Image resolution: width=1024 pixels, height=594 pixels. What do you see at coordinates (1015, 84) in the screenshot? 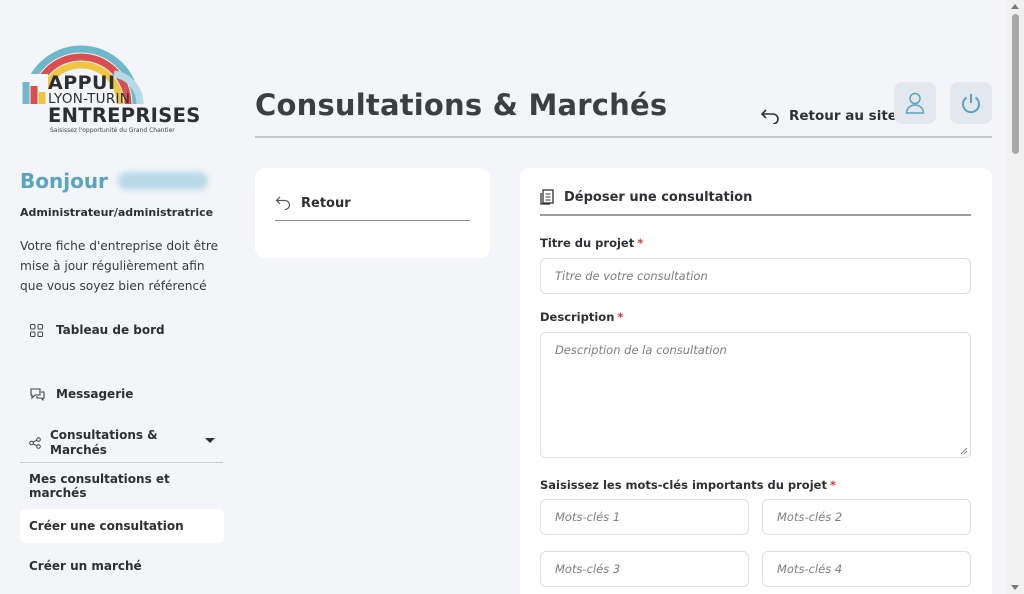
I see `scrollbar-thumb` at bounding box center [1015, 84].